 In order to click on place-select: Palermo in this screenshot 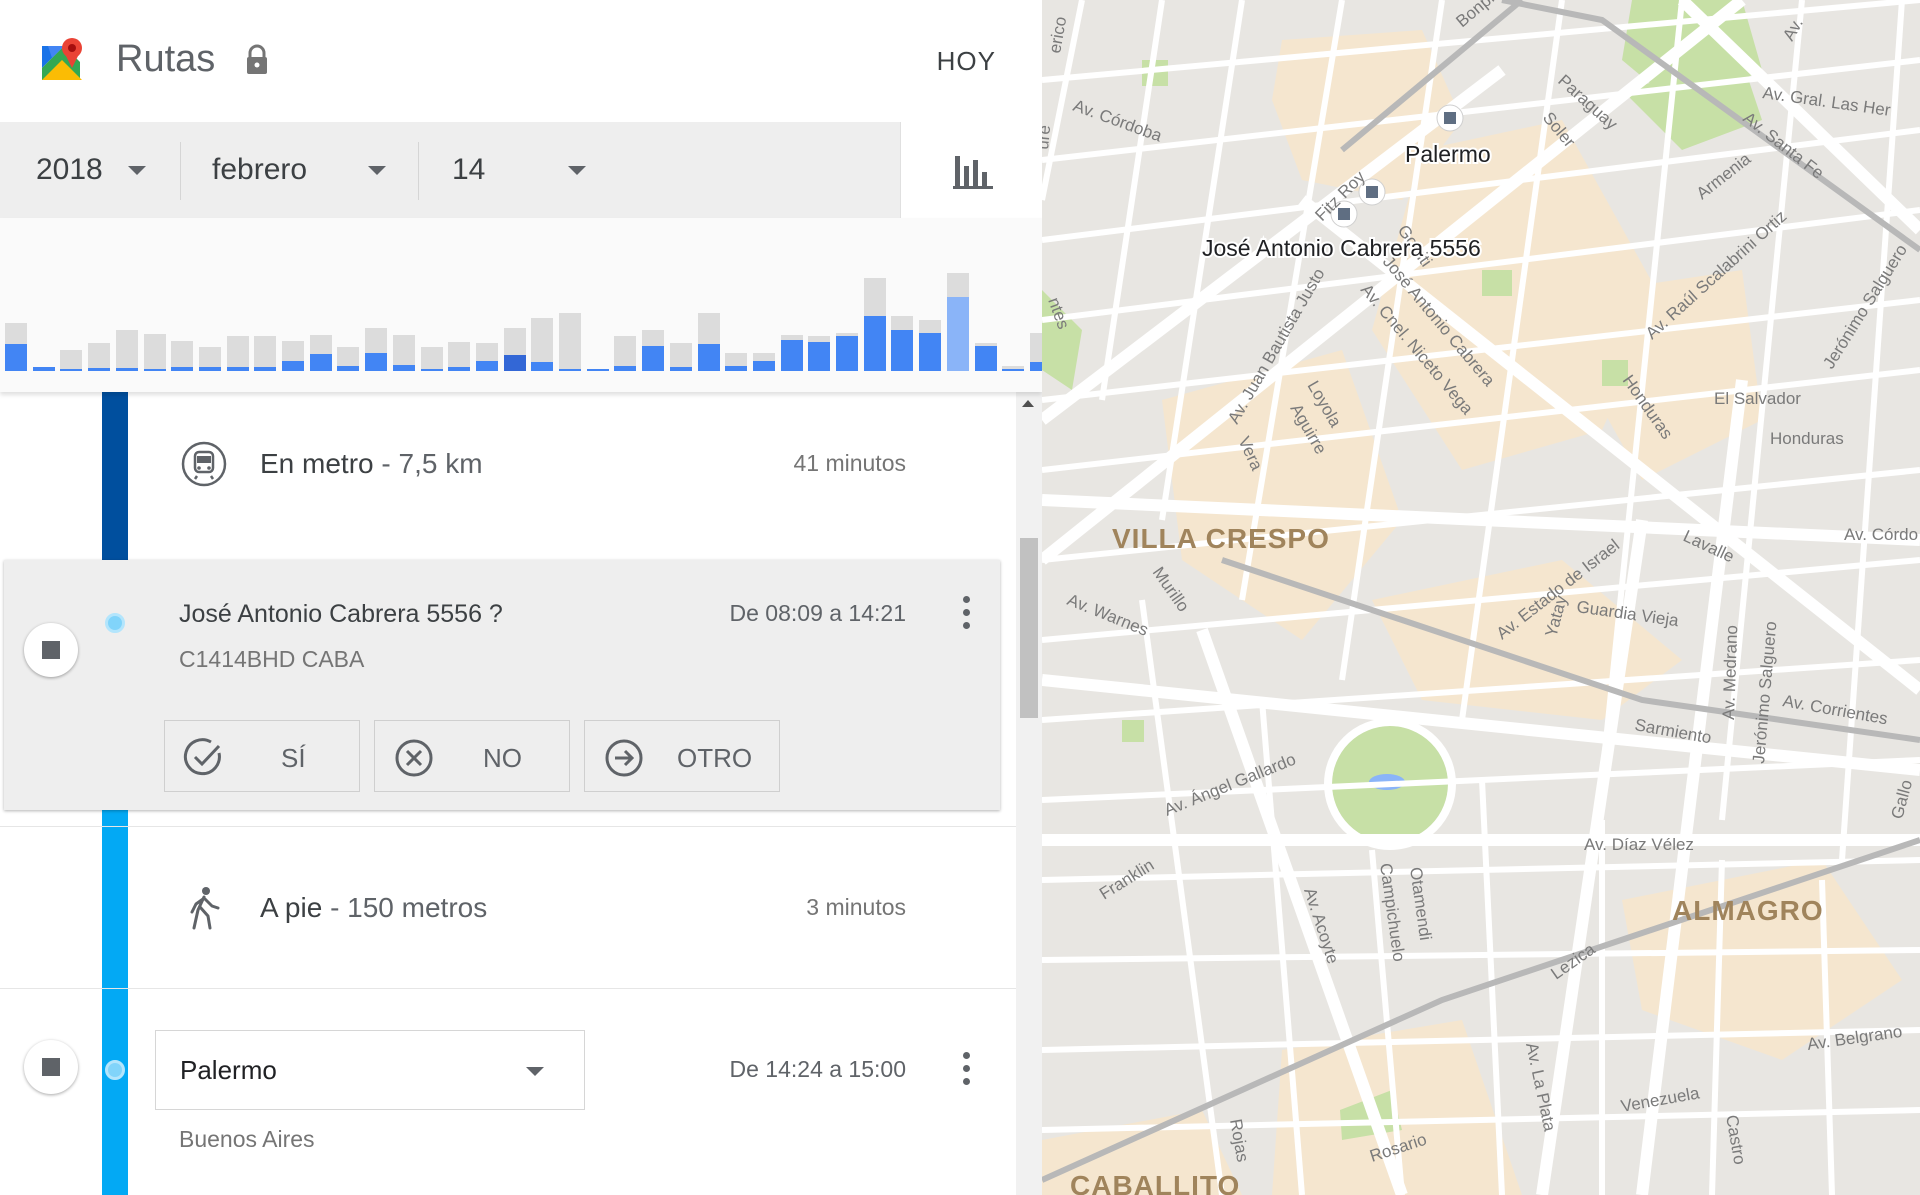, I will do `click(370, 1070)`.